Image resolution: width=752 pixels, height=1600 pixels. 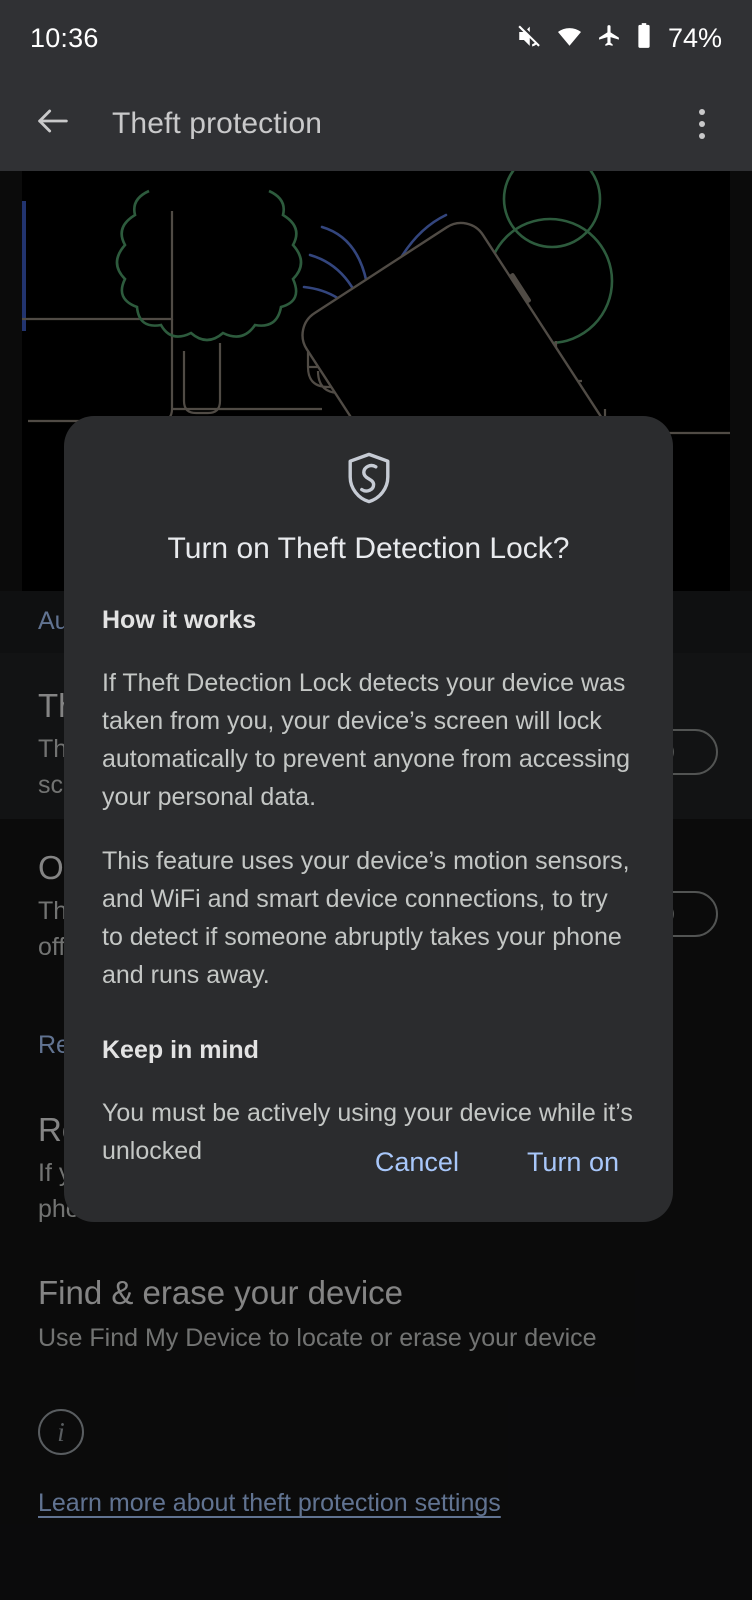 I want to click on find-erase-title: Find & erase your device, so click(x=221, y=1292).